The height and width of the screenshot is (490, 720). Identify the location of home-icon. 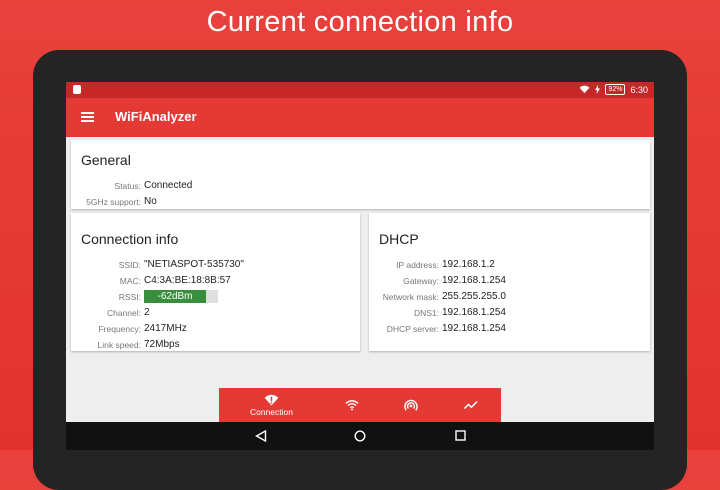
(360, 436).